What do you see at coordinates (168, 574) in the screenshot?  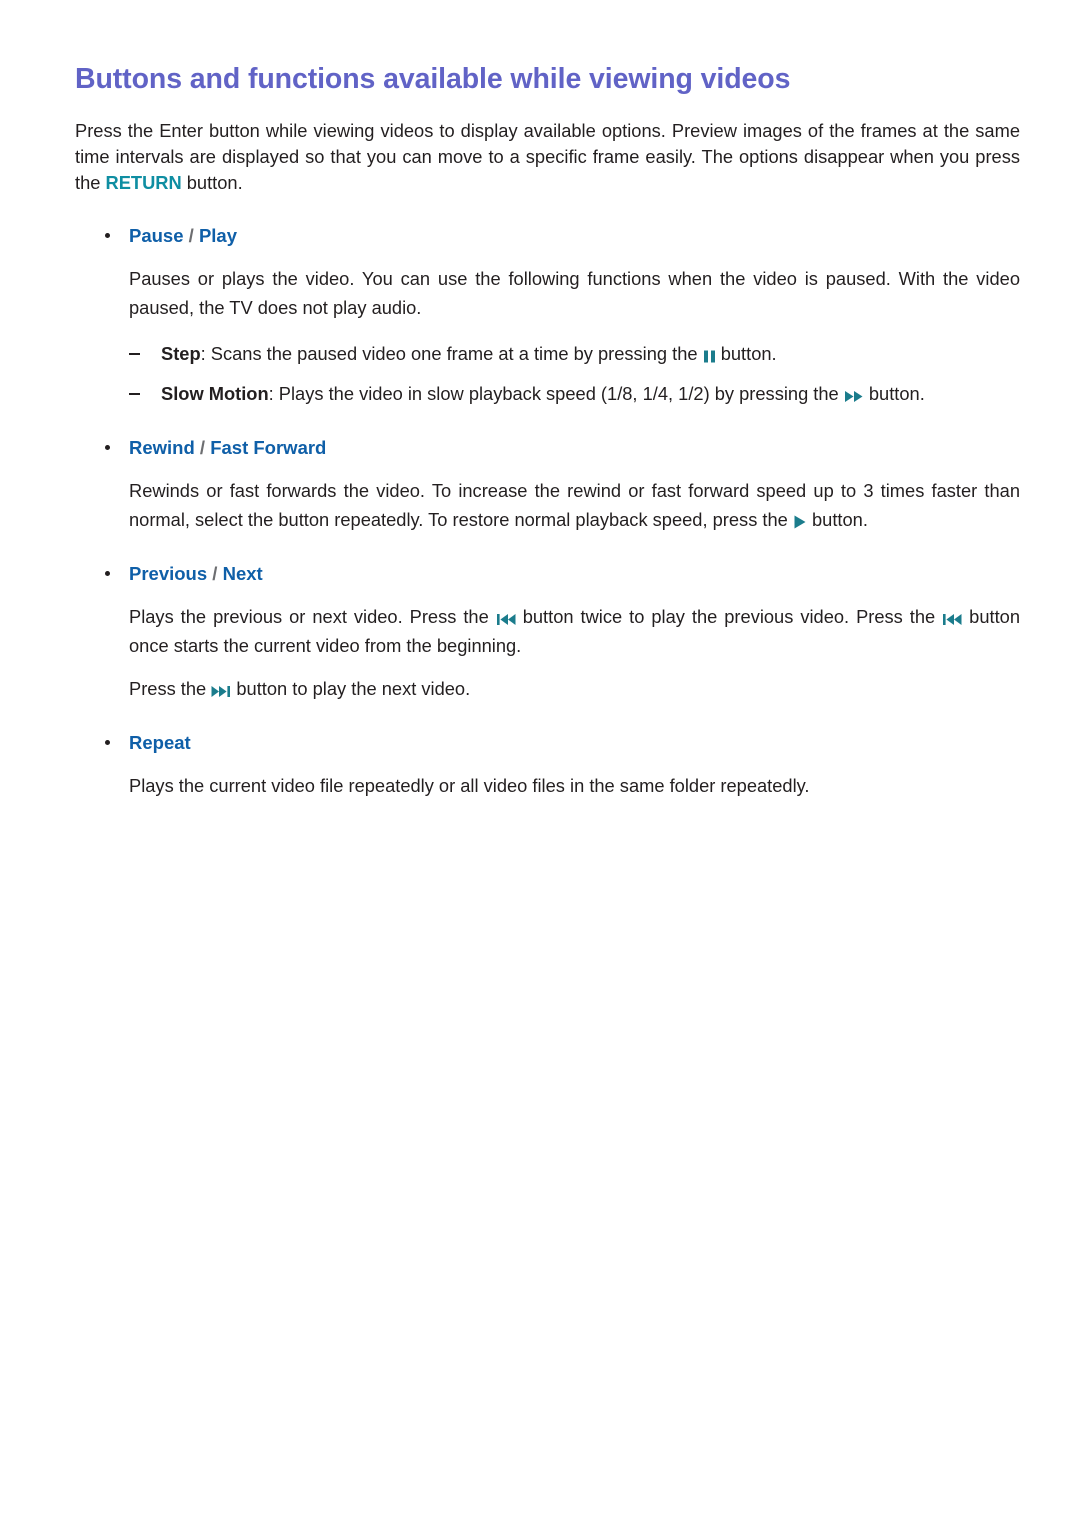 I see `heading-term-previous: Previous` at bounding box center [168, 574].